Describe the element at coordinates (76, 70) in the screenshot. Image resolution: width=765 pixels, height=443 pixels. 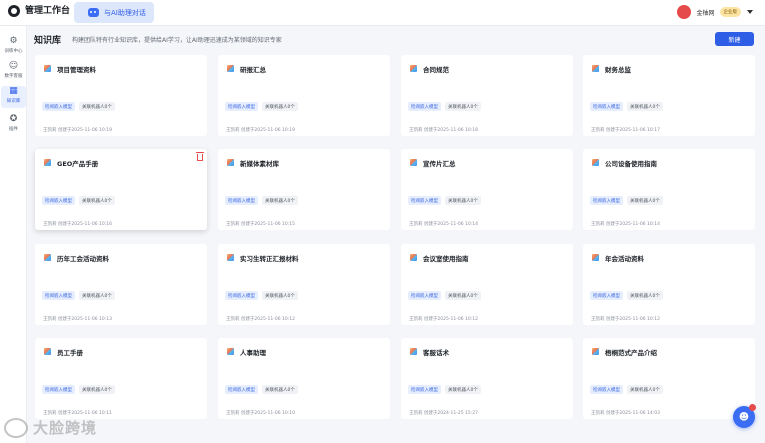
I see `card-title: 项目管理资料` at that location.